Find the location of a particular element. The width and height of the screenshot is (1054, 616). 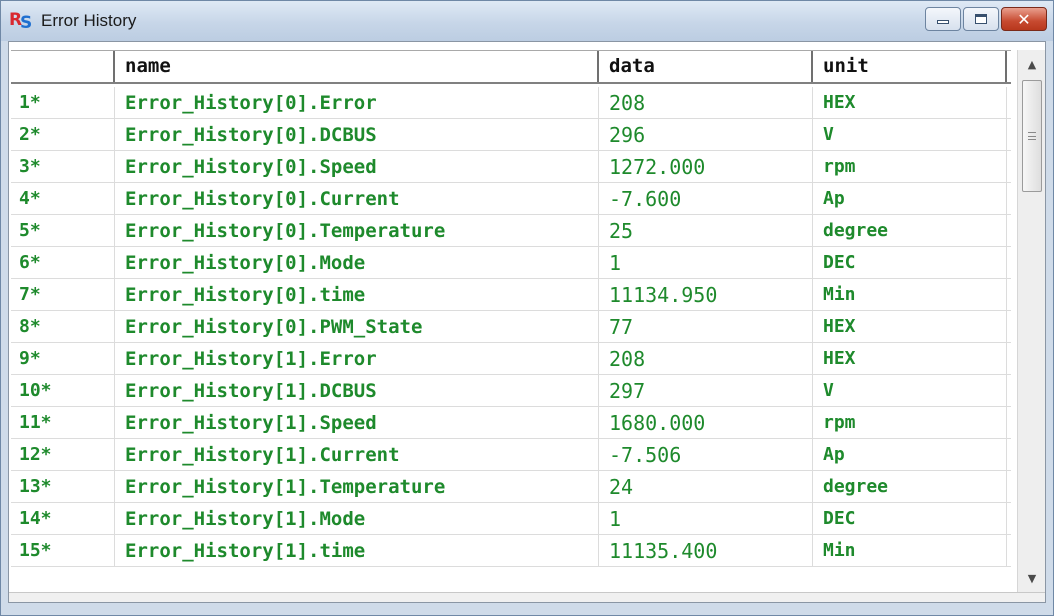

header-data: data is located at coordinates (706, 66).